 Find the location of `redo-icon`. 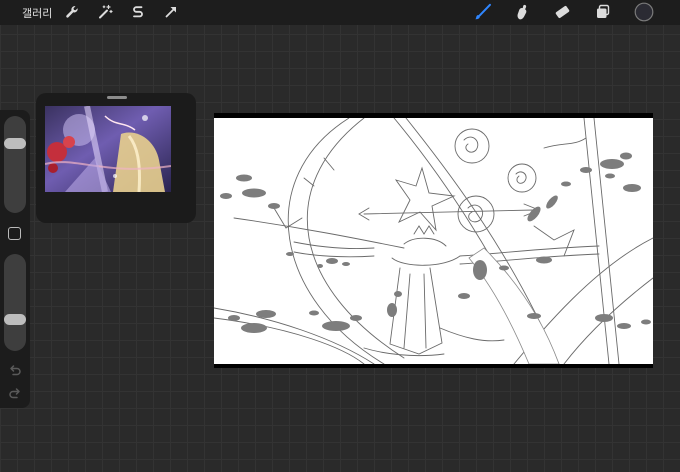

redo-icon is located at coordinates (15, 394).